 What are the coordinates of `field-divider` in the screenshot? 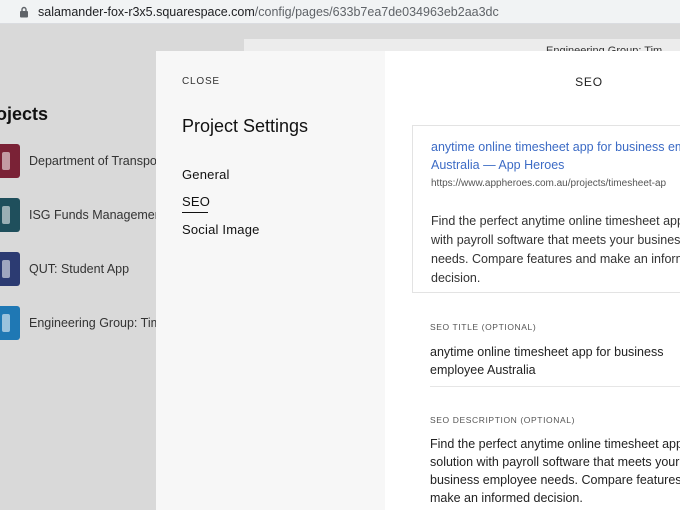 It's located at (555, 386).